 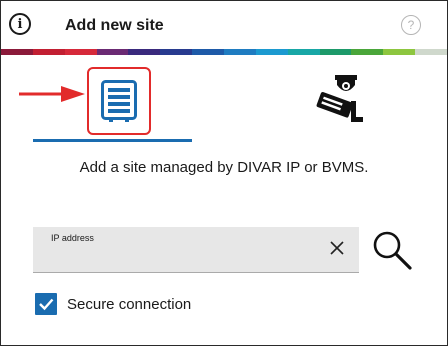 What do you see at coordinates (112, 140) in the screenshot?
I see `tab-selected-indicator` at bounding box center [112, 140].